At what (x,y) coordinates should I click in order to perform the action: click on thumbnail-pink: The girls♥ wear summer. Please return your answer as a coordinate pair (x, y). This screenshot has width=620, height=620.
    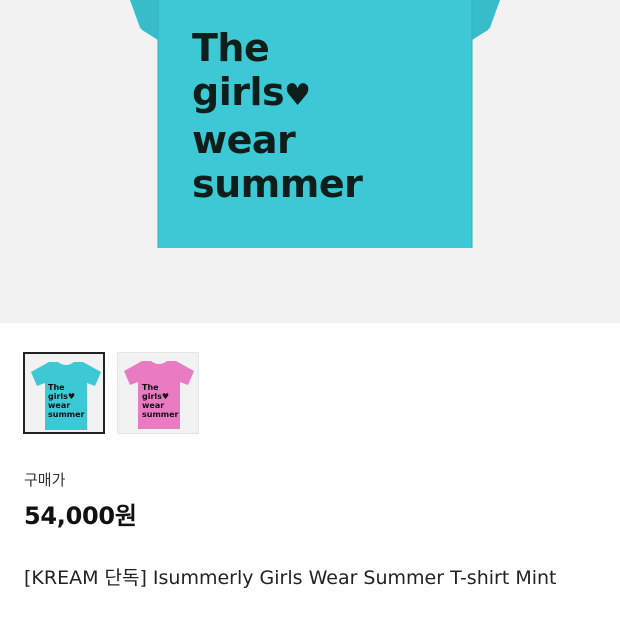
    Looking at the image, I should click on (158, 393).